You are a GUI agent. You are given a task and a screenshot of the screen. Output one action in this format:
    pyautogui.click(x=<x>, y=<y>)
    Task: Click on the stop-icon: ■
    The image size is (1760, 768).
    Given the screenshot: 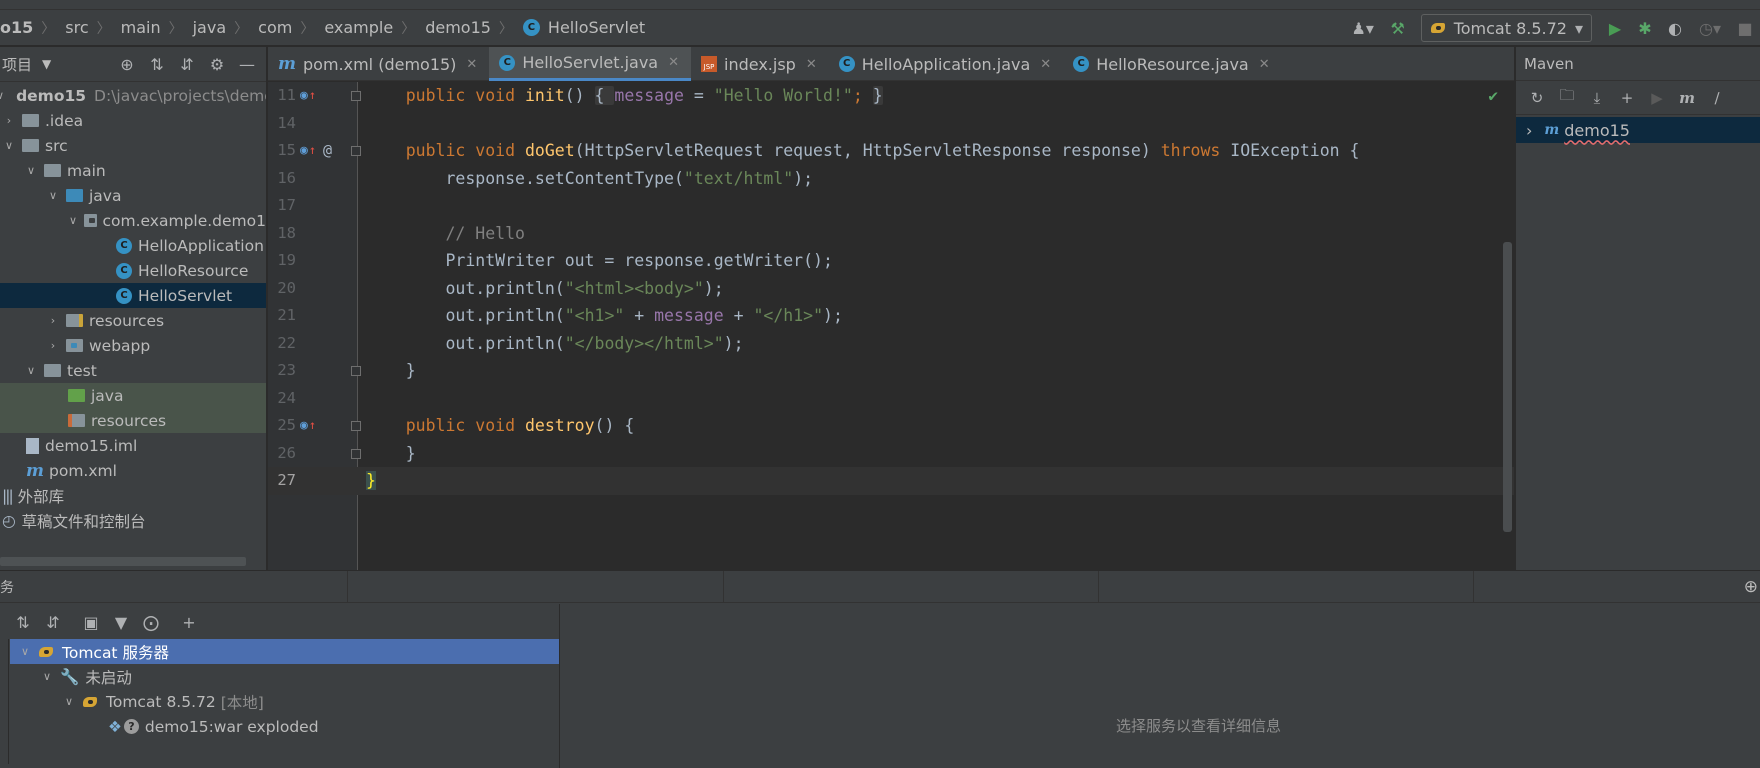 What is the action you would take?
    pyautogui.click(x=1745, y=28)
    